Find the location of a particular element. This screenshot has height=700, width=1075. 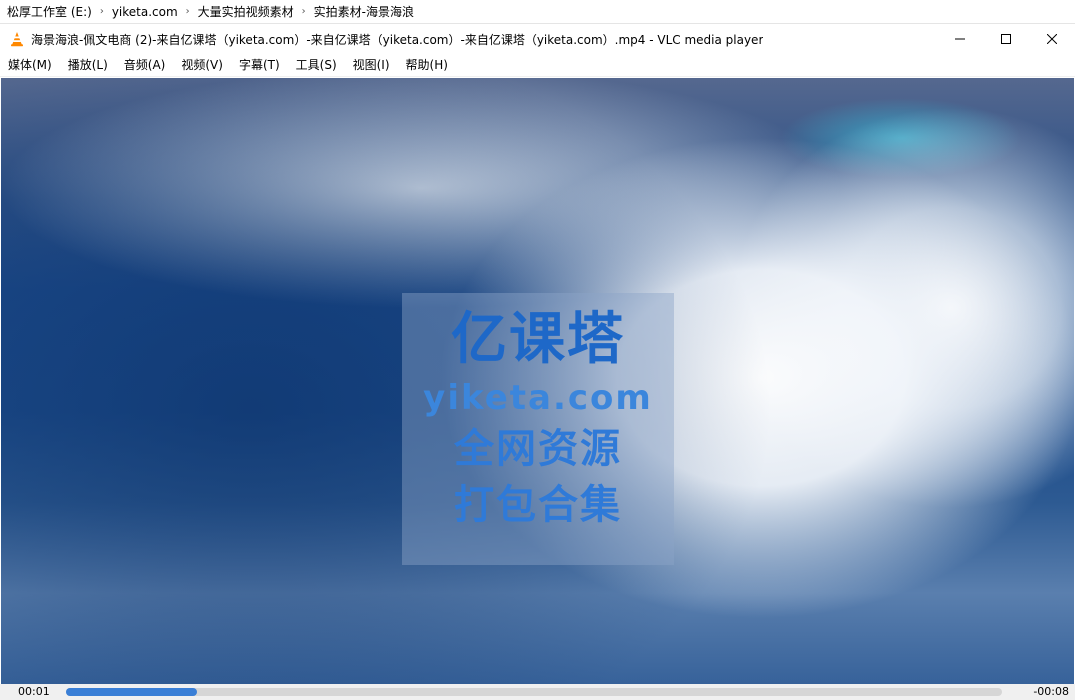

elapsed-time: 00:01 is located at coordinates (34, 691).